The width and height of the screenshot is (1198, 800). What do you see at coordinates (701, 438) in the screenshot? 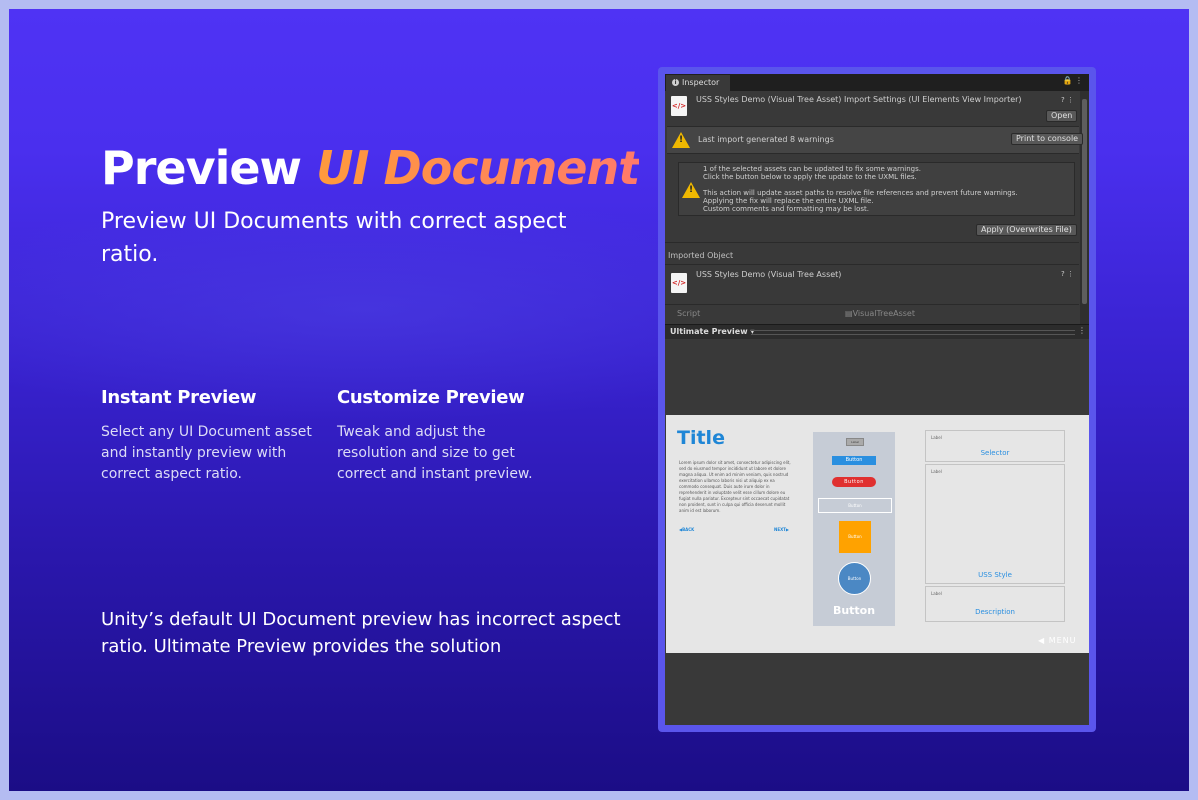
I see `preview-title: Title` at bounding box center [701, 438].